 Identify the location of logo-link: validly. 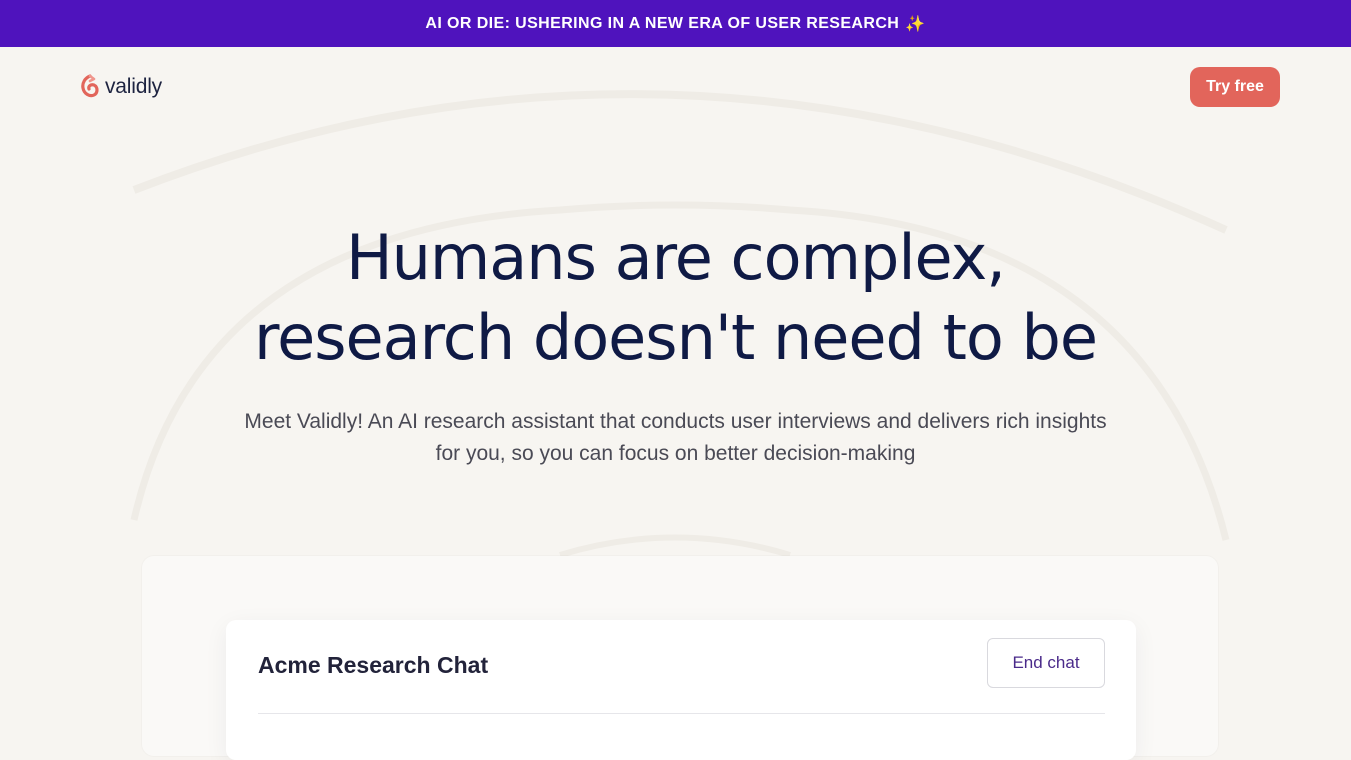
(120, 87).